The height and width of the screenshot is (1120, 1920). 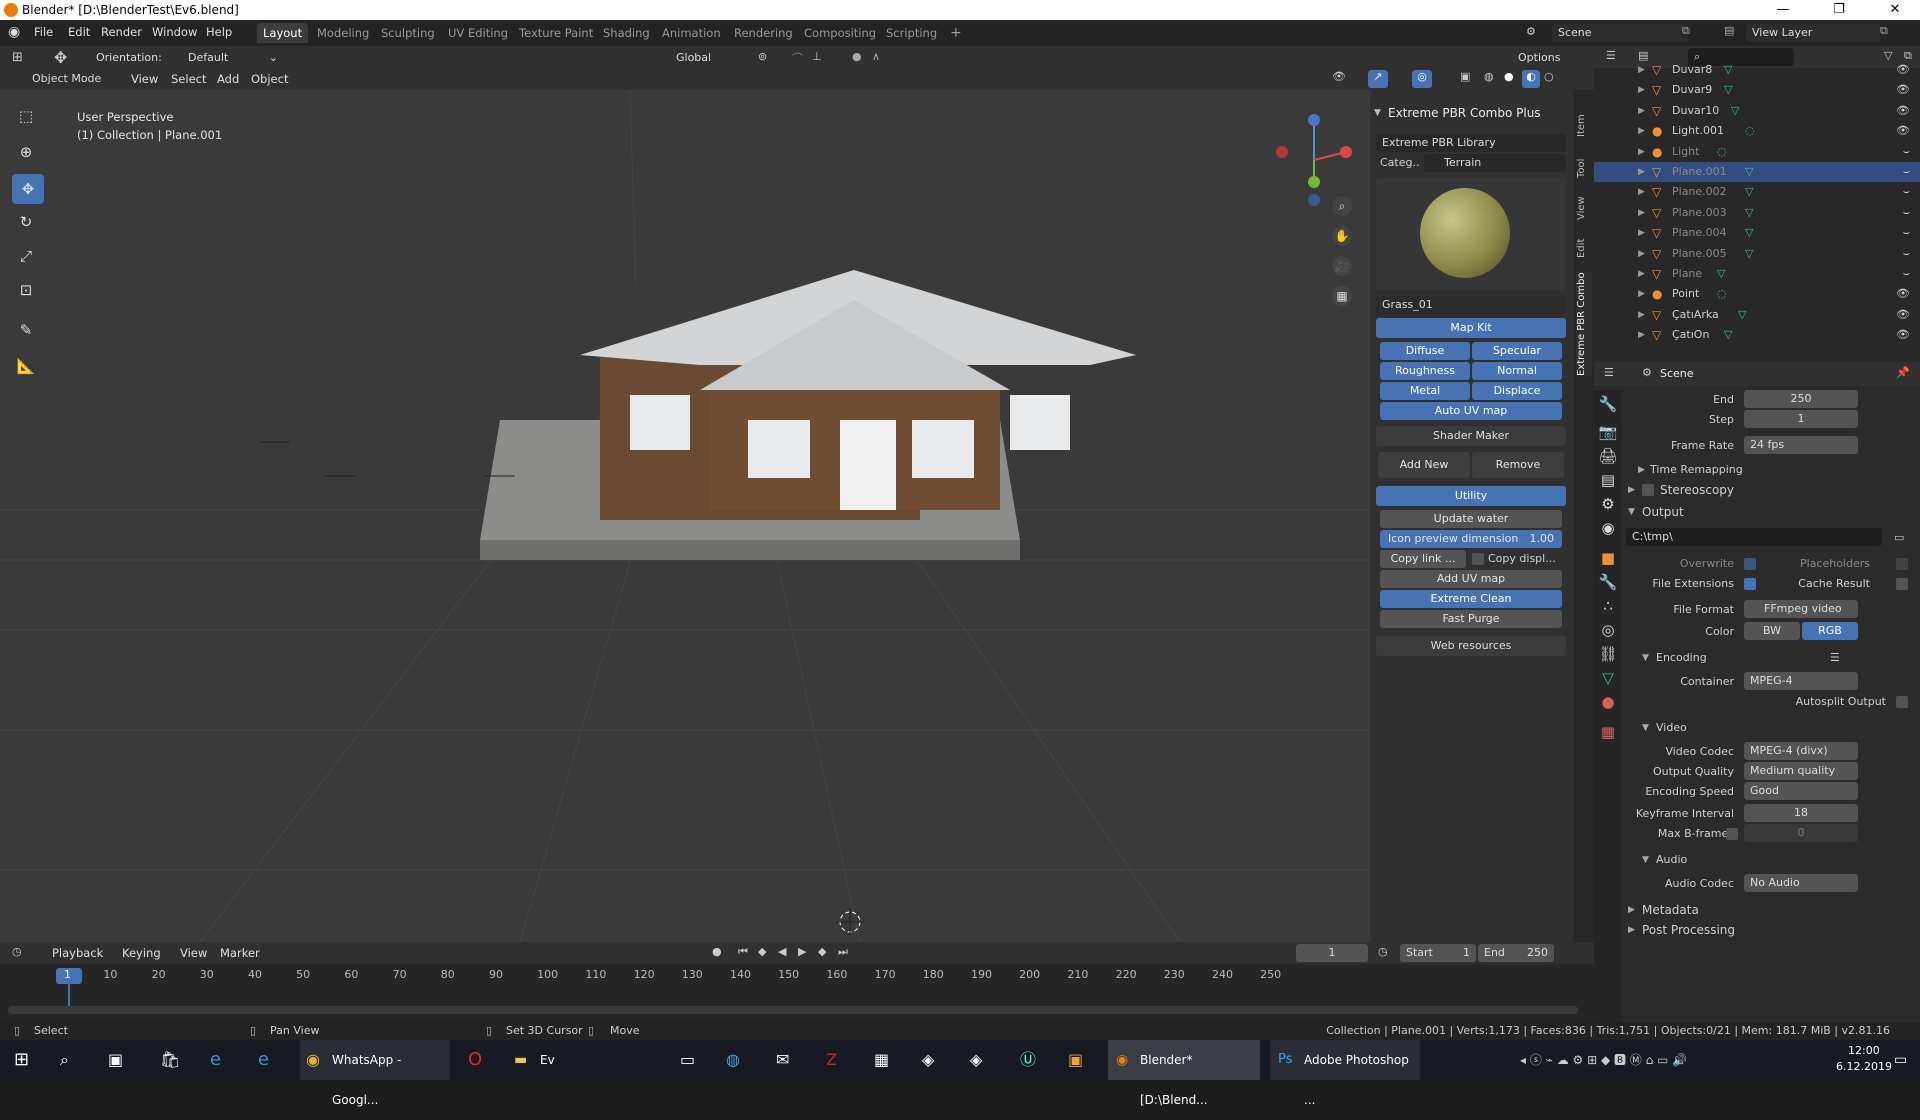 What do you see at coordinates (1899, 538) in the screenshot?
I see `folder-icon: ▭` at bounding box center [1899, 538].